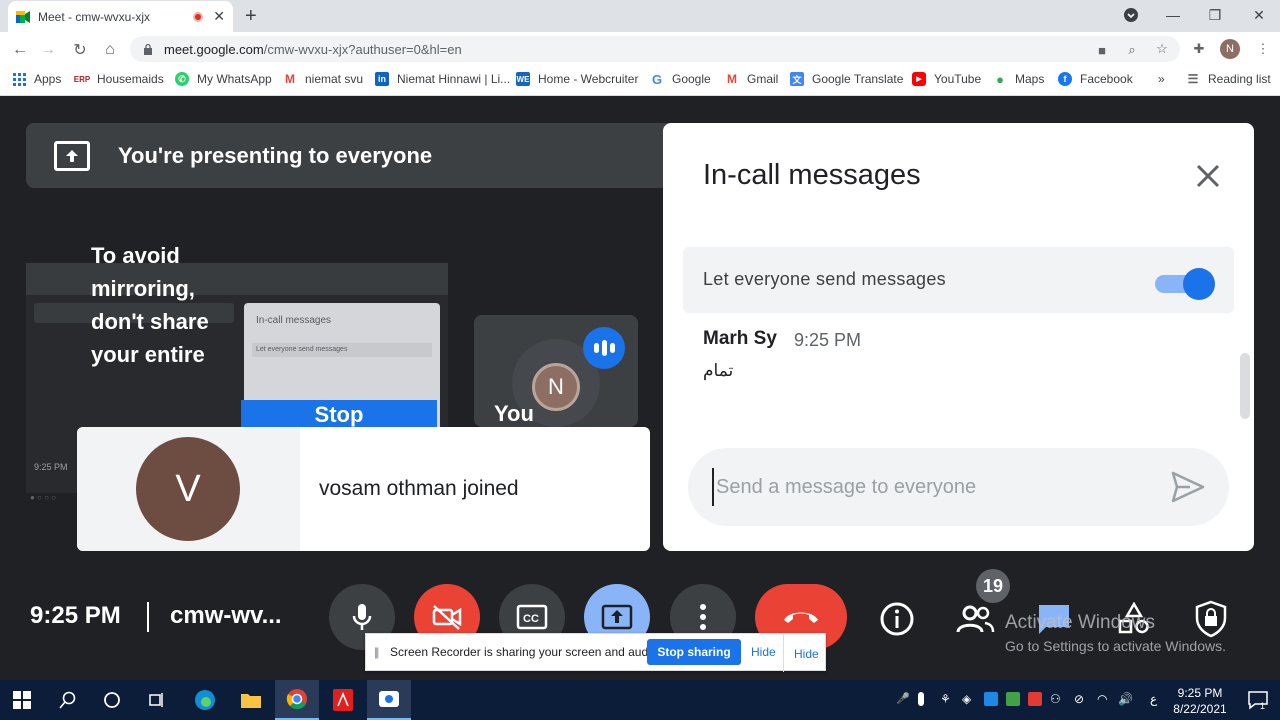 This screenshot has height=720, width=1280. Describe the element at coordinates (1125, 699) in the screenshot. I see `volume-icon: 🔊` at that location.